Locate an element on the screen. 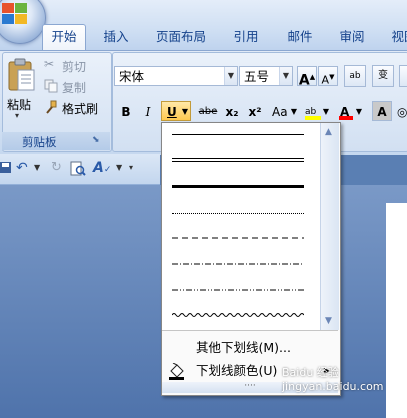 This screenshot has width=407, height=418. tab-view: 视图 is located at coordinates (395, 37).